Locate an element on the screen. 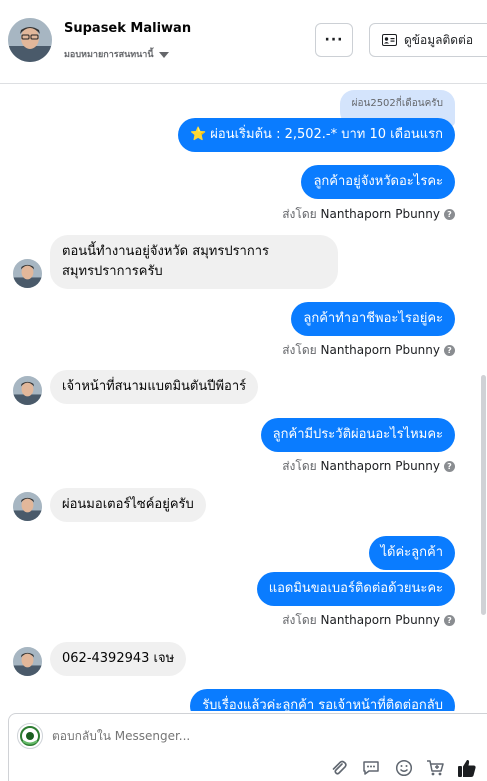 The height and width of the screenshot is (781, 487). contact-card-icon is located at coordinates (389, 40).